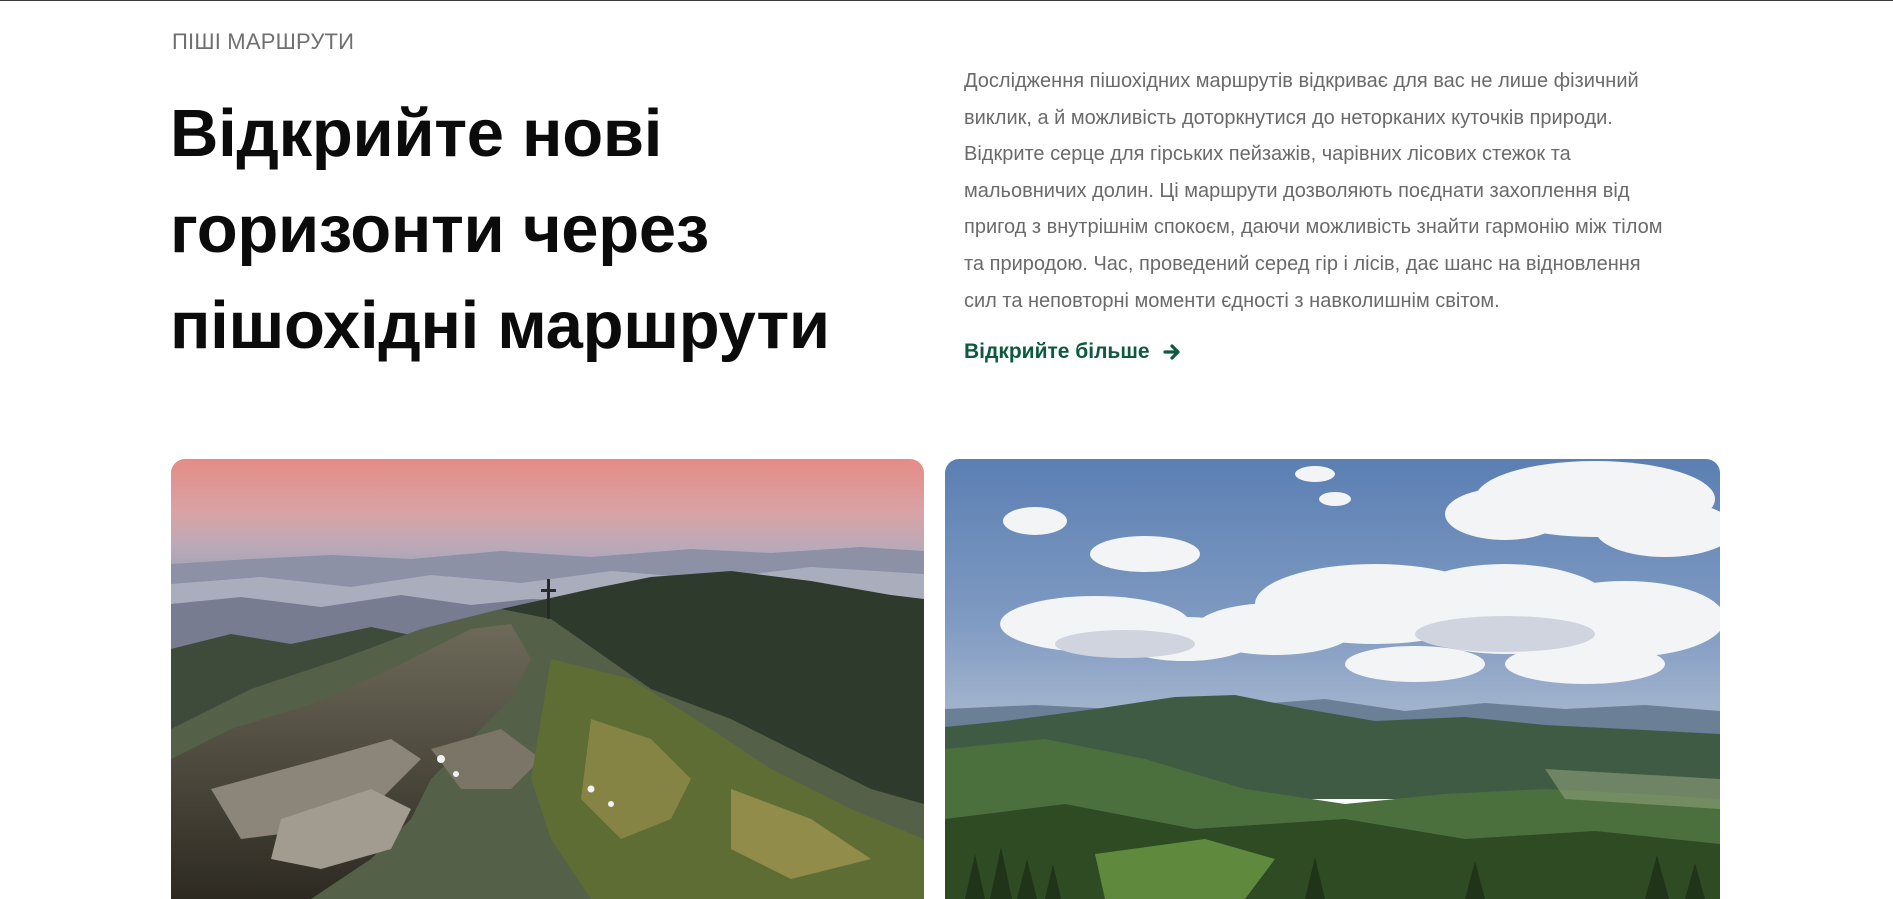  What do you see at coordinates (1172, 352) in the screenshot?
I see `arrow-right-icon` at bounding box center [1172, 352].